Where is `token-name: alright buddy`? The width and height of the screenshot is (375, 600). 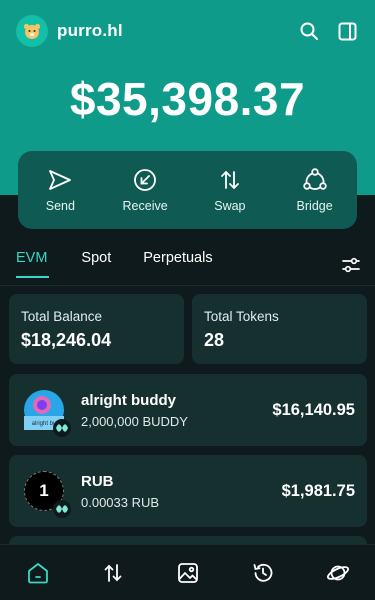 token-name: alright buddy is located at coordinates (128, 400).